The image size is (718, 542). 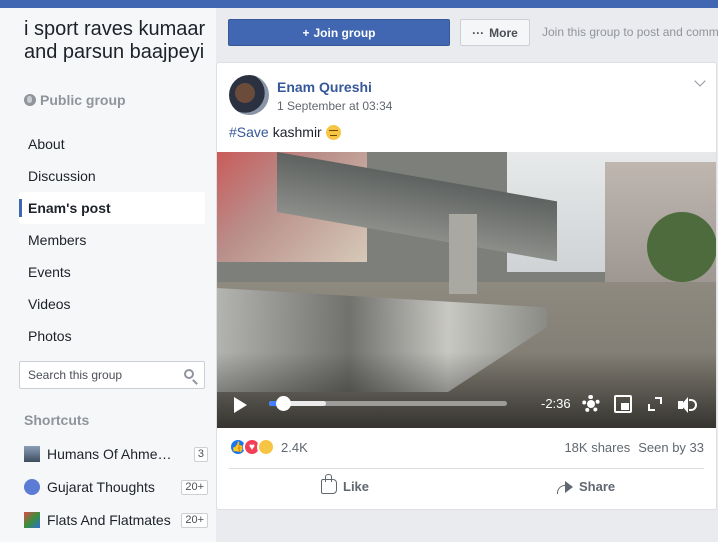 I want to click on join-group-label: Join group, so click(x=344, y=32).